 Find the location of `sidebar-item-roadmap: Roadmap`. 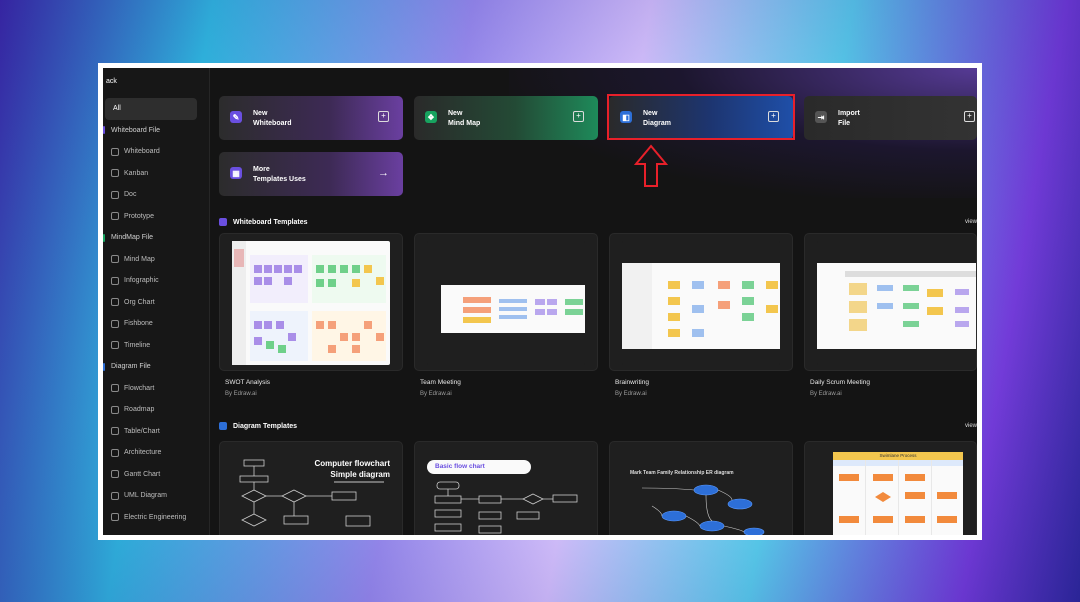

sidebar-item-roadmap: Roadmap is located at coordinates (153, 410).